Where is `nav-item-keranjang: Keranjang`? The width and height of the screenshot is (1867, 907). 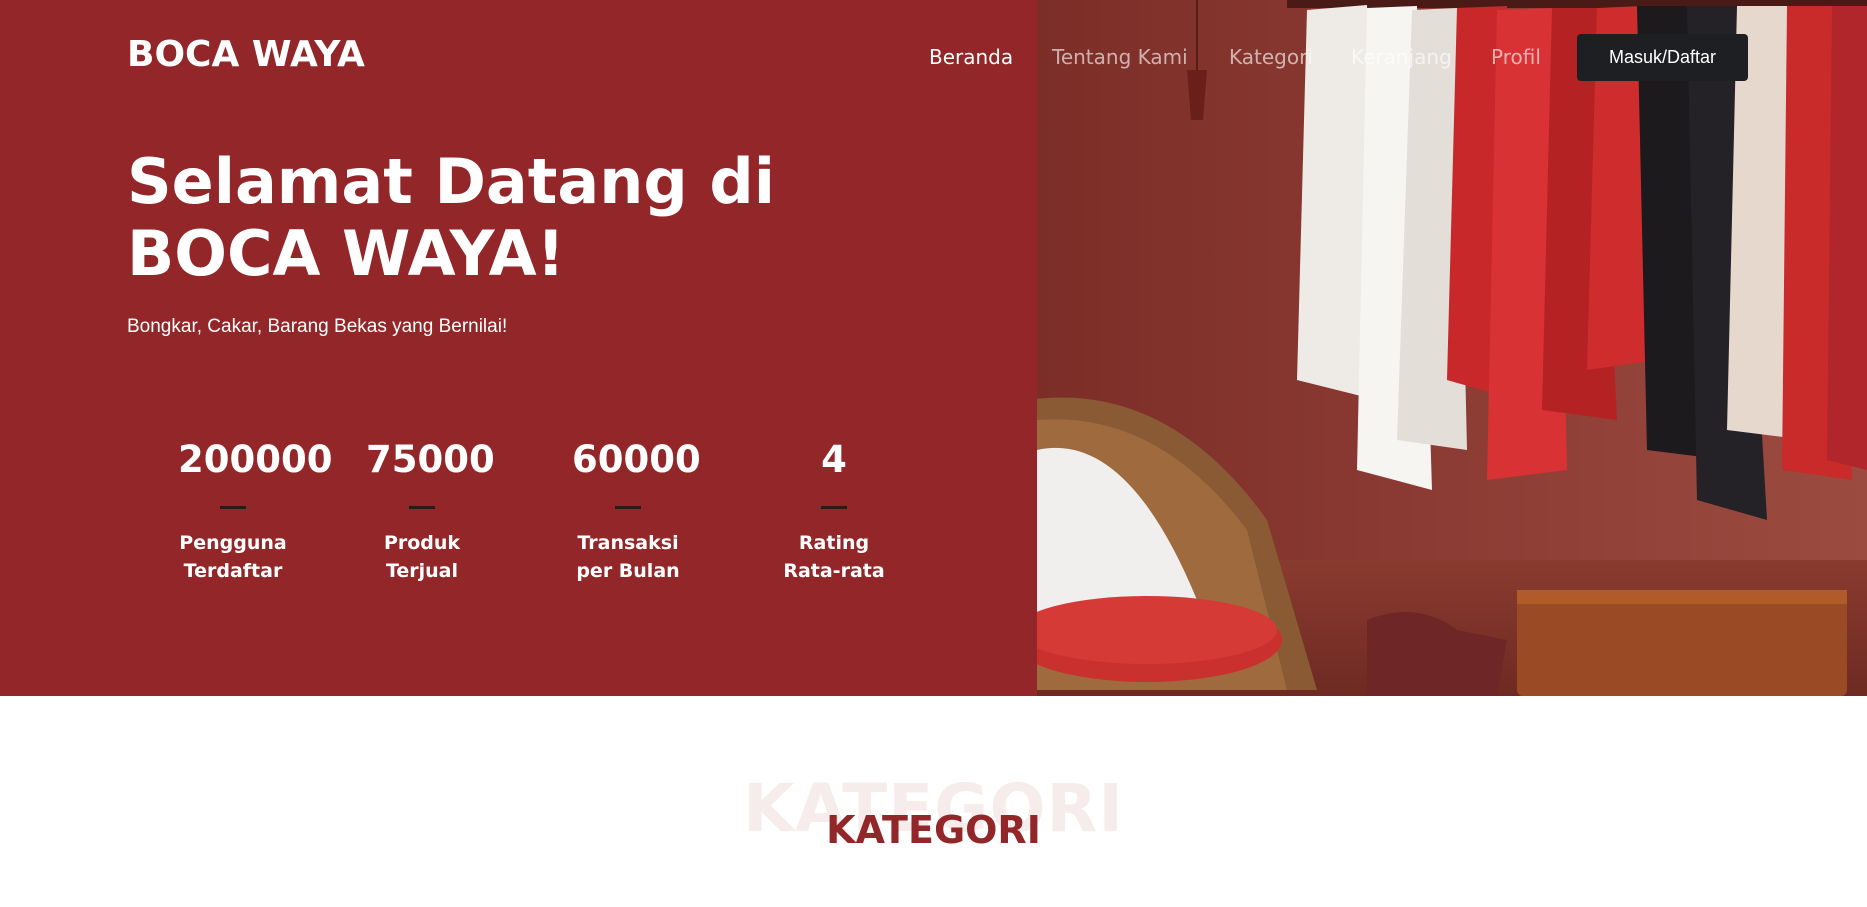 nav-item-keranjang: Keranjang is located at coordinates (1401, 57).